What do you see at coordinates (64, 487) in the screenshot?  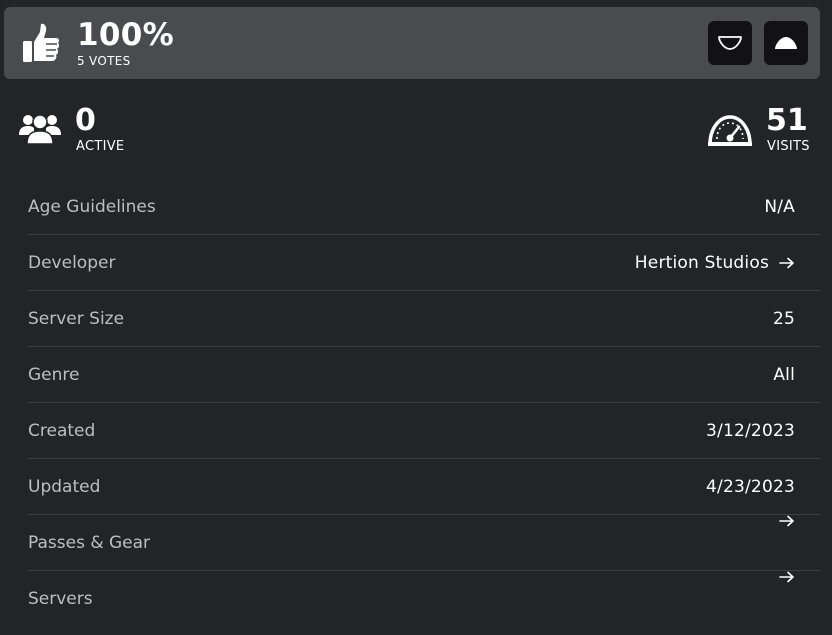 I see `detail-label: Updated` at bounding box center [64, 487].